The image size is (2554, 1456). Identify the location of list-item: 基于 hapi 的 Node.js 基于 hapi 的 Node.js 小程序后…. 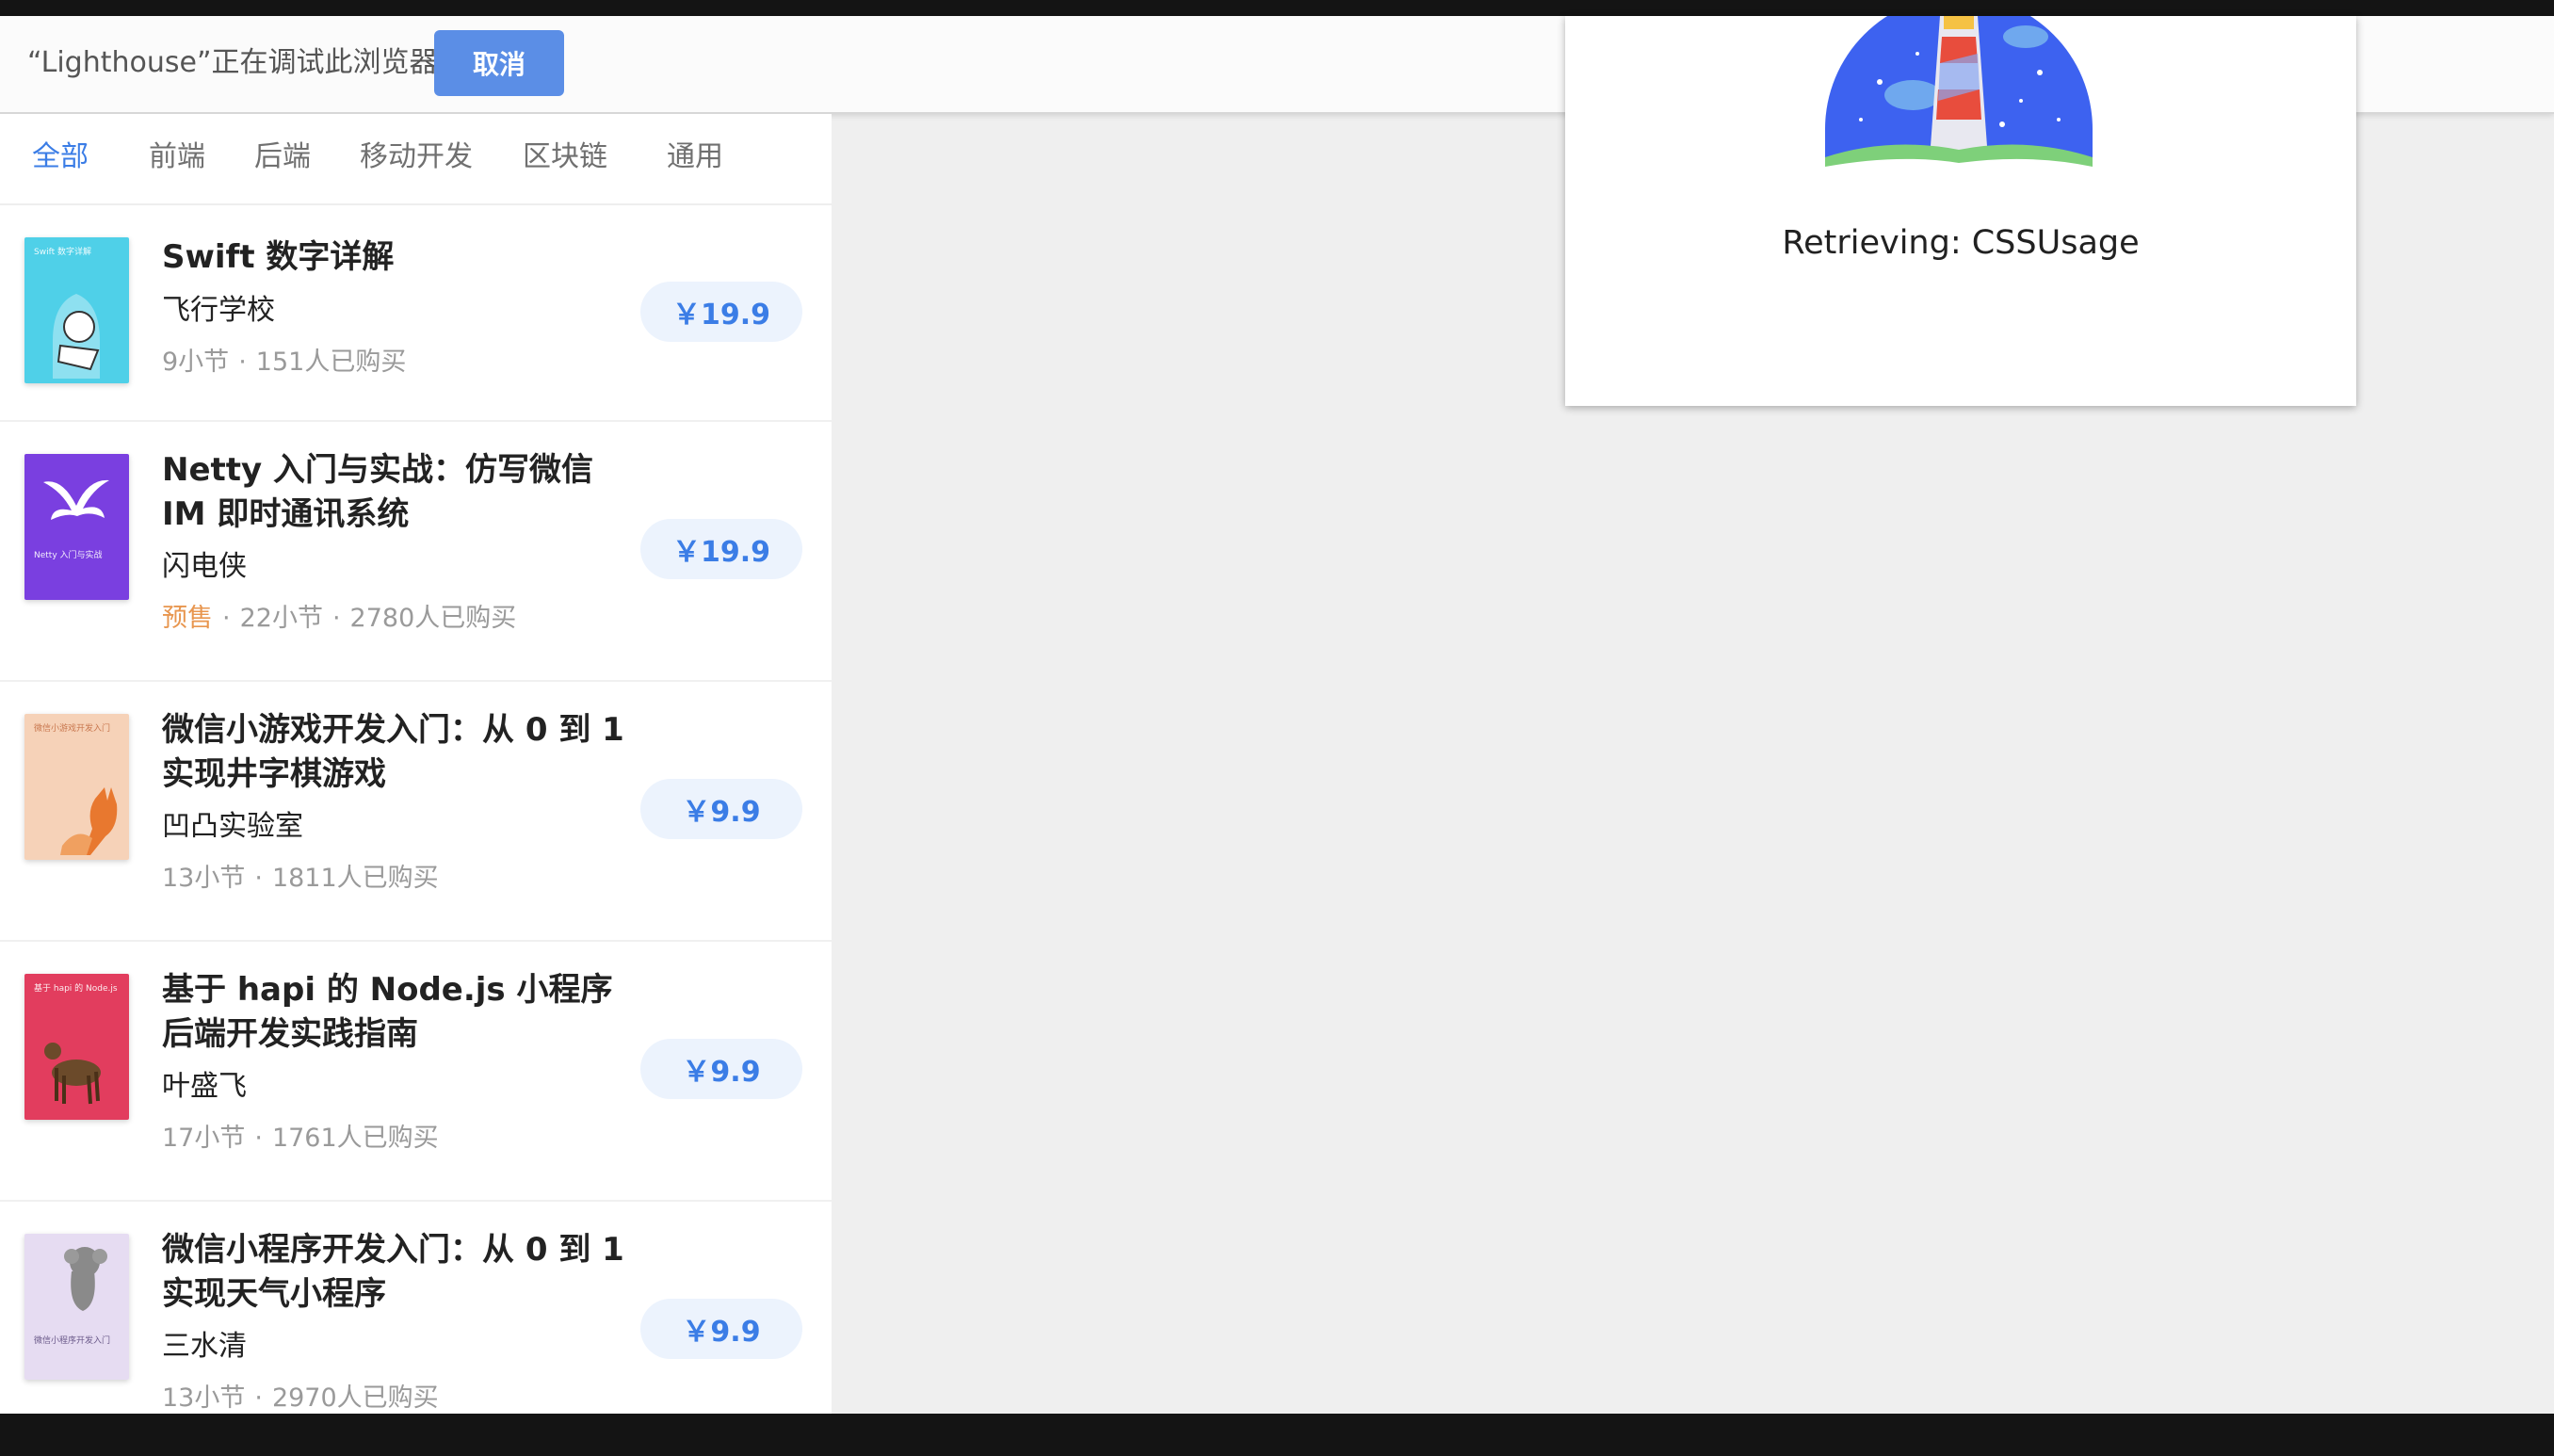
(416, 1071).